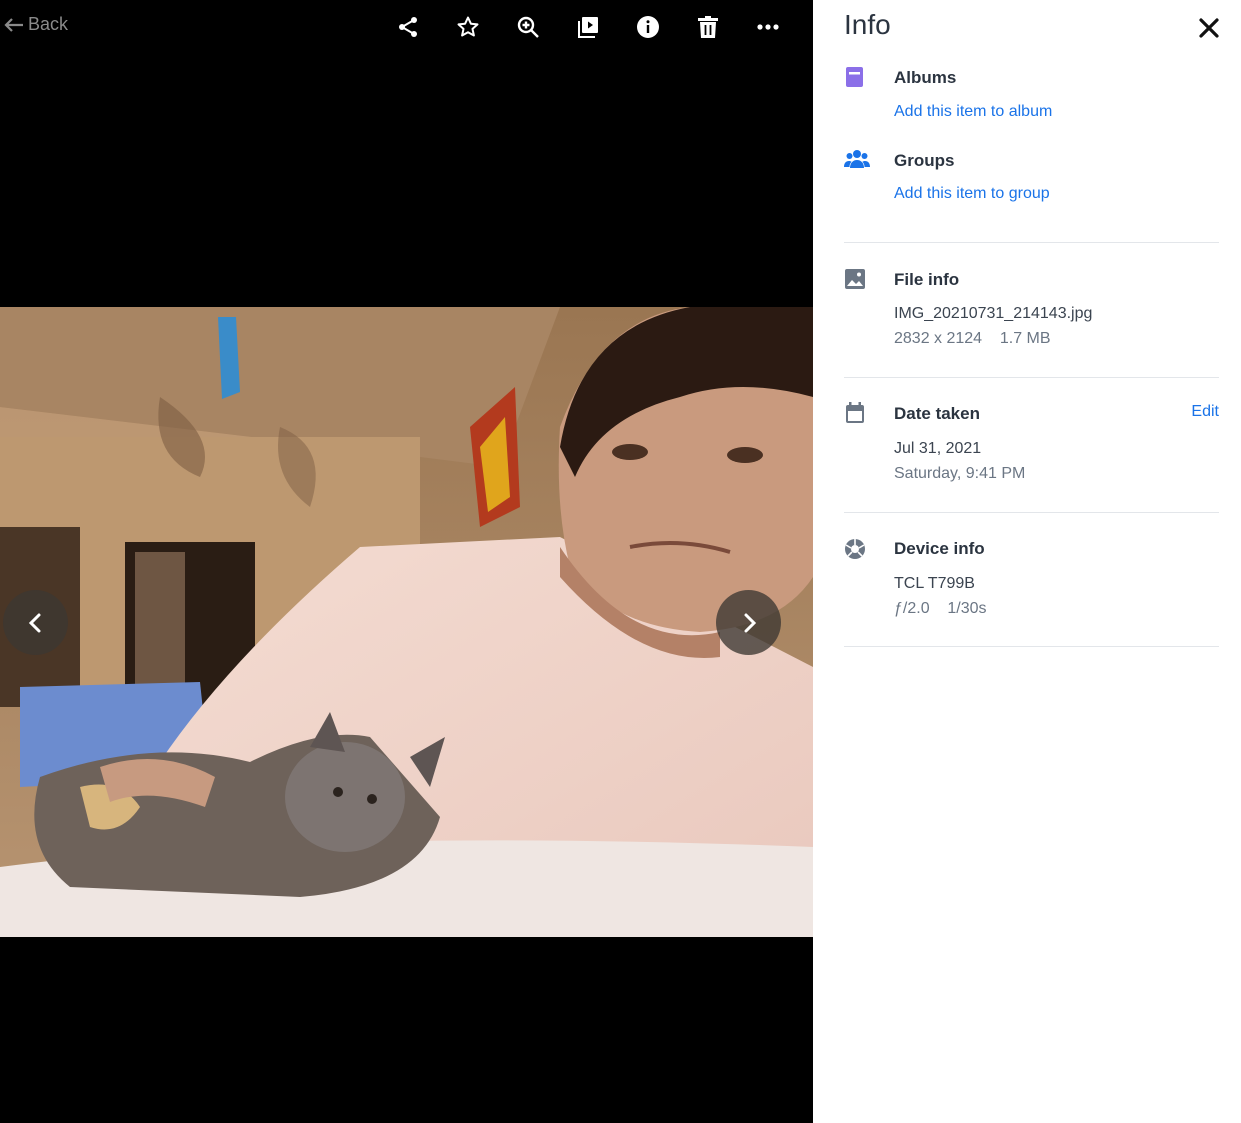 The height and width of the screenshot is (1123, 1241). What do you see at coordinates (855, 279) in the screenshot?
I see `image-icon` at bounding box center [855, 279].